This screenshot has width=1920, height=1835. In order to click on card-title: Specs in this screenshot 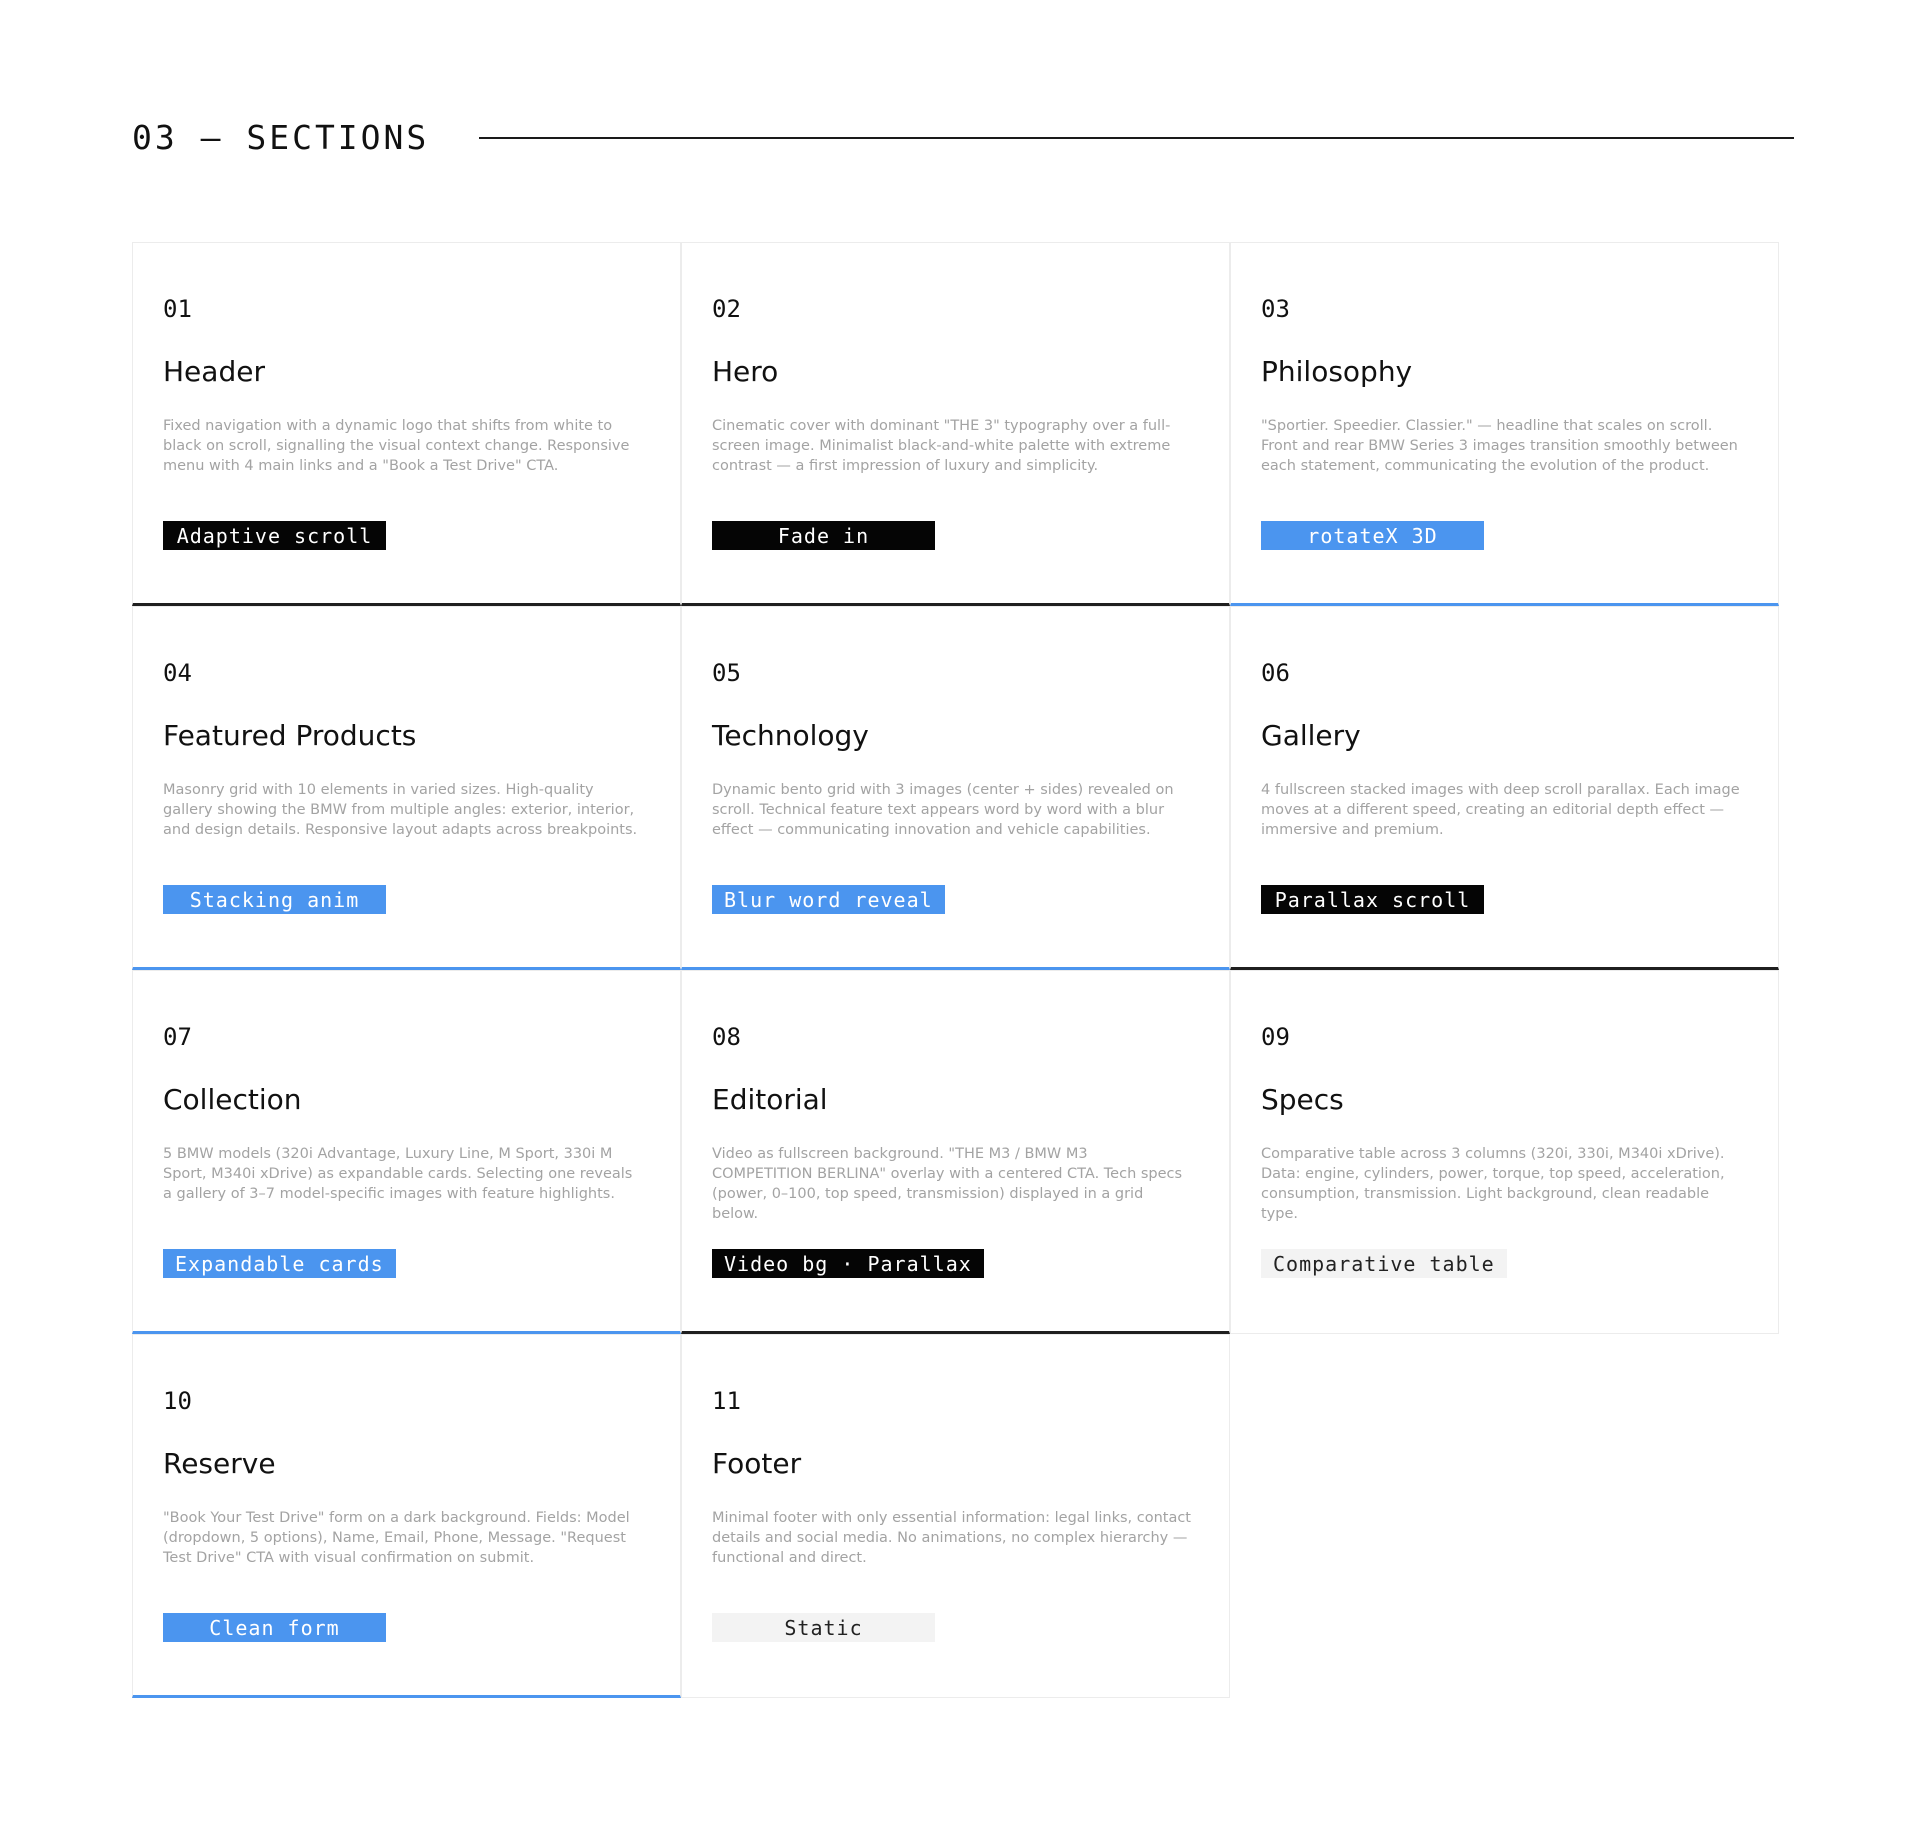, I will do `click(1302, 1099)`.